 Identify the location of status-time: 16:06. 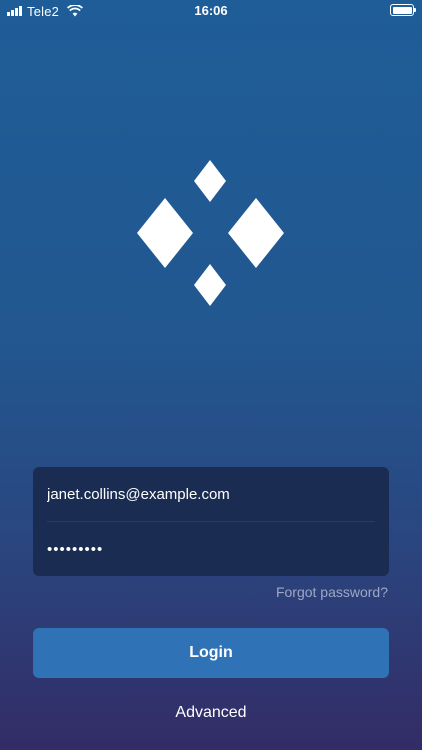
(211, 10).